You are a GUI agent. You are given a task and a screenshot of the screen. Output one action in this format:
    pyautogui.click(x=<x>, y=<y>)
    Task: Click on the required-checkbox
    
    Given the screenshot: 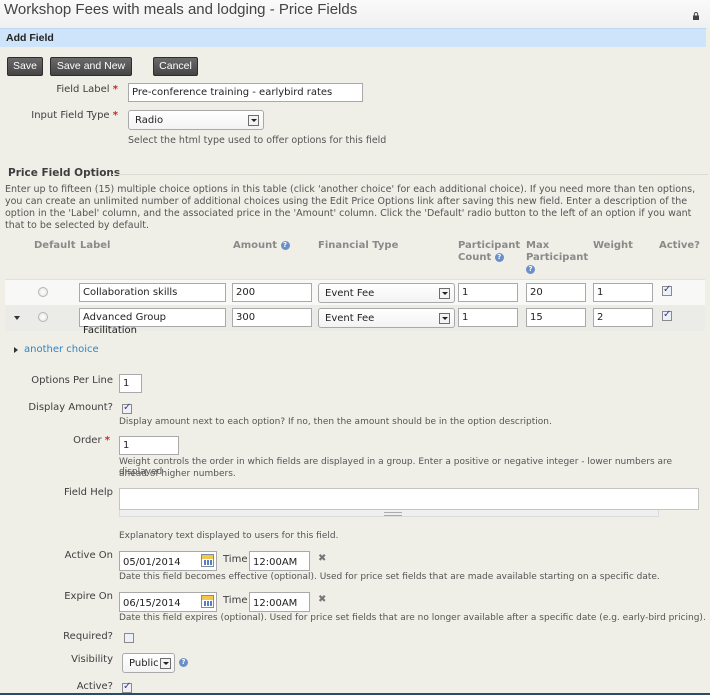 What is the action you would take?
    pyautogui.click(x=129, y=638)
    